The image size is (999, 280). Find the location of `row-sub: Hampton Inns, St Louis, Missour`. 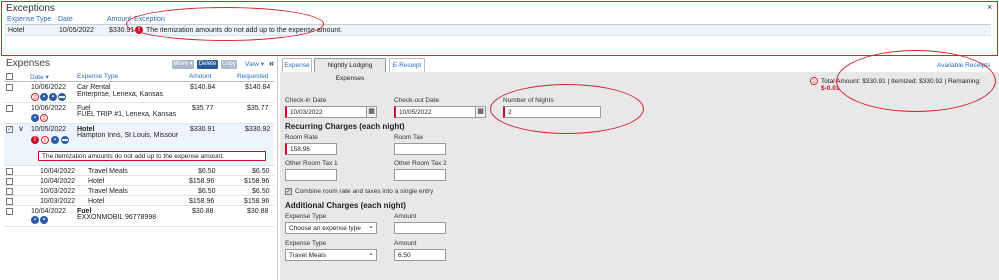

row-sub: Hampton Inns, St Louis, Missour is located at coordinates (128, 135).